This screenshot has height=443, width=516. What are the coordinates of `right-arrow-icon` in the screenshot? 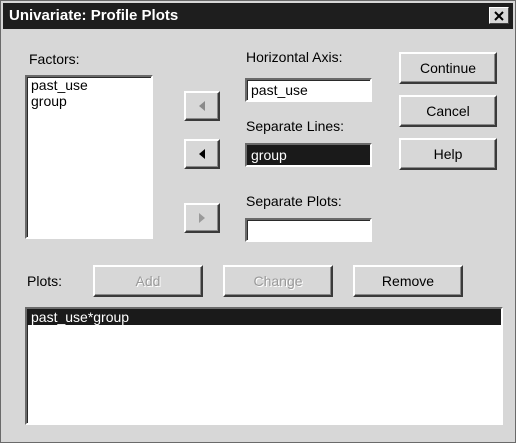 It's located at (202, 218).